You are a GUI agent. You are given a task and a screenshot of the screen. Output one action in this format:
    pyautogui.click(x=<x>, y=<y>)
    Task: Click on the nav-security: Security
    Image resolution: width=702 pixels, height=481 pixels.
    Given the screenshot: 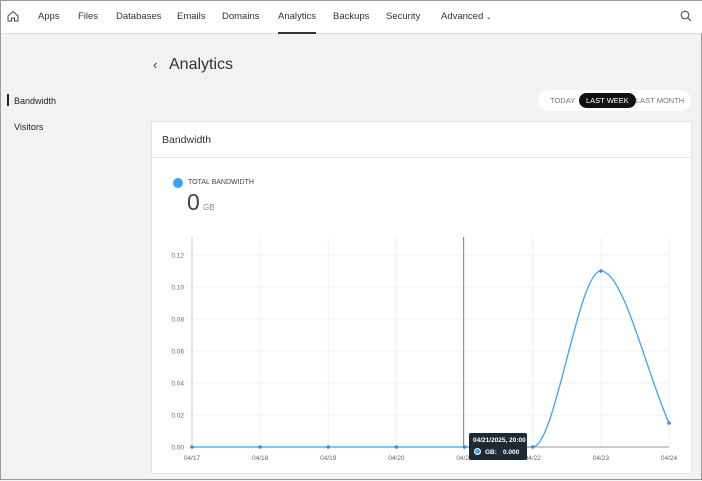 What is the action you would take?
    pyautogui.click(x=403, y=17)
    